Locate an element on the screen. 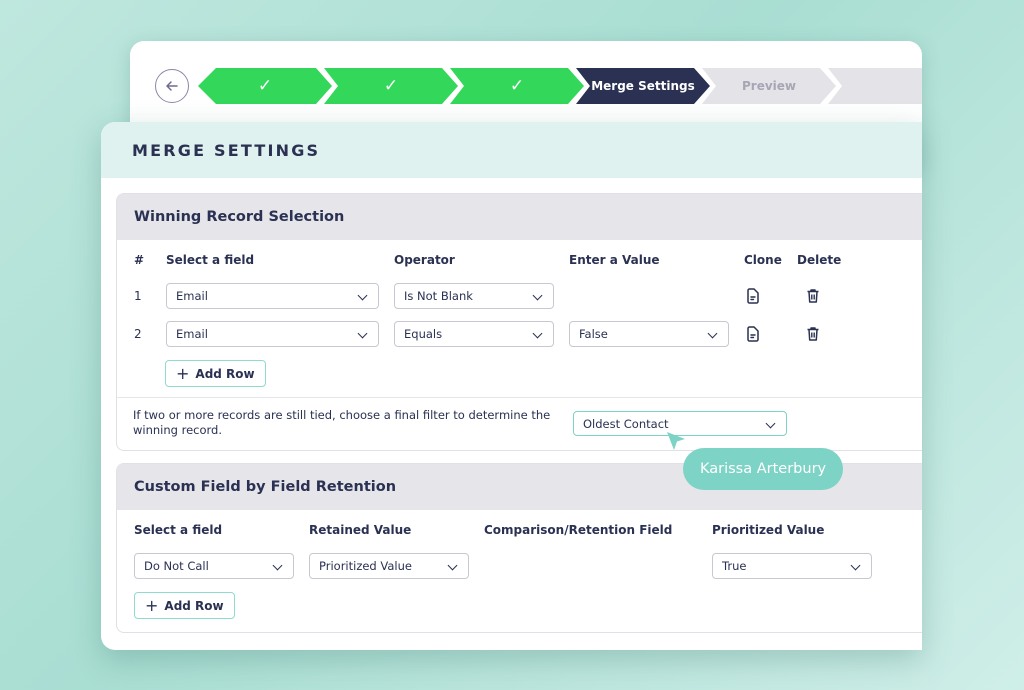 The image size is (1024, 690). retained-value-select: Prioritized Value is located at coordinates (389, 566).